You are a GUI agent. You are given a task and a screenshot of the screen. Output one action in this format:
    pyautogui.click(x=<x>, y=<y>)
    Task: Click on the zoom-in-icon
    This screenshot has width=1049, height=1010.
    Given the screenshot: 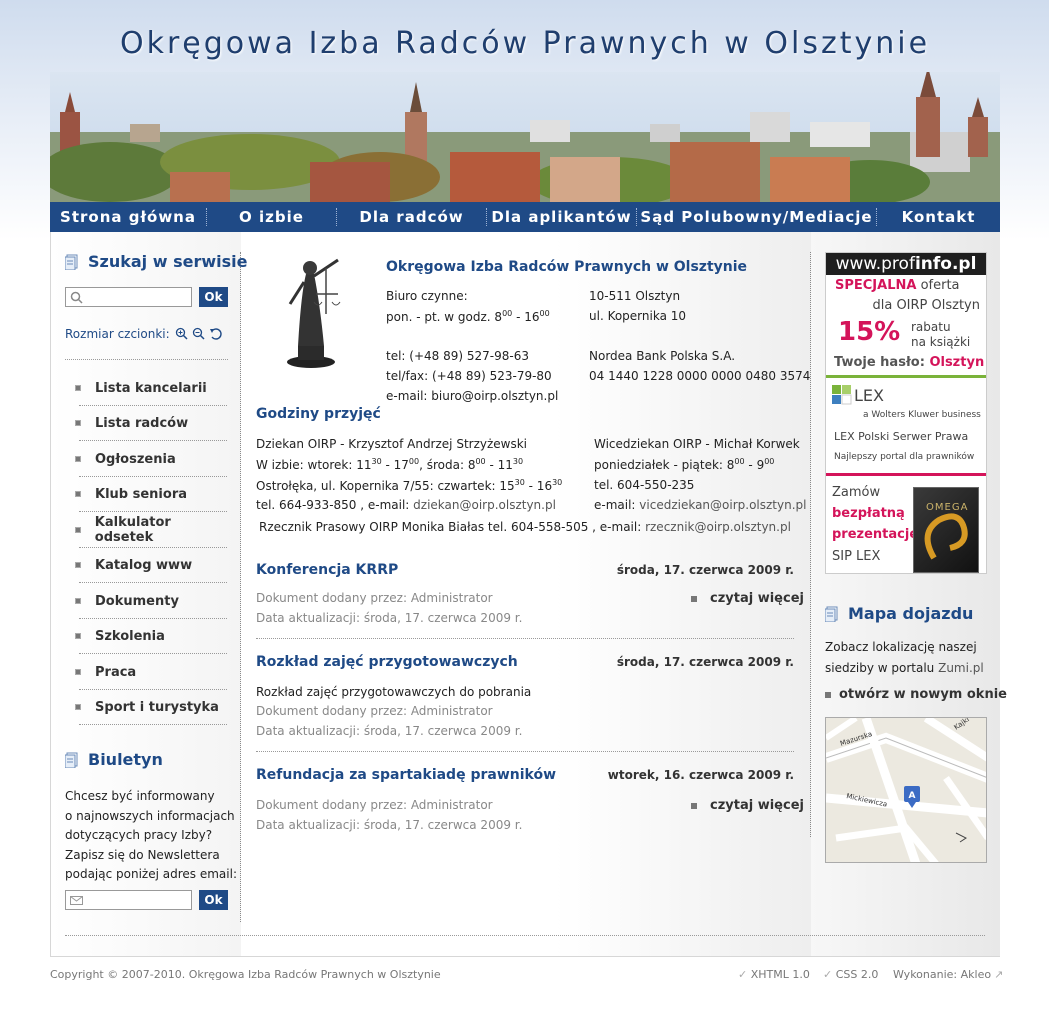 What is the action you would take?
    pyautogui.click(x=182, y=334)
    